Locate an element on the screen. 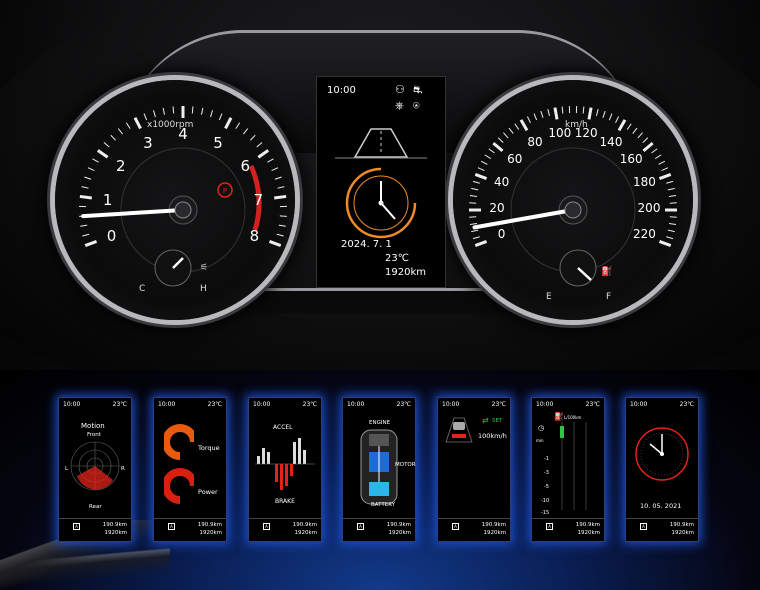 The width and height of the screenshot is (760, 590). temp-hot-label: H is located at coordinates (203, 289).